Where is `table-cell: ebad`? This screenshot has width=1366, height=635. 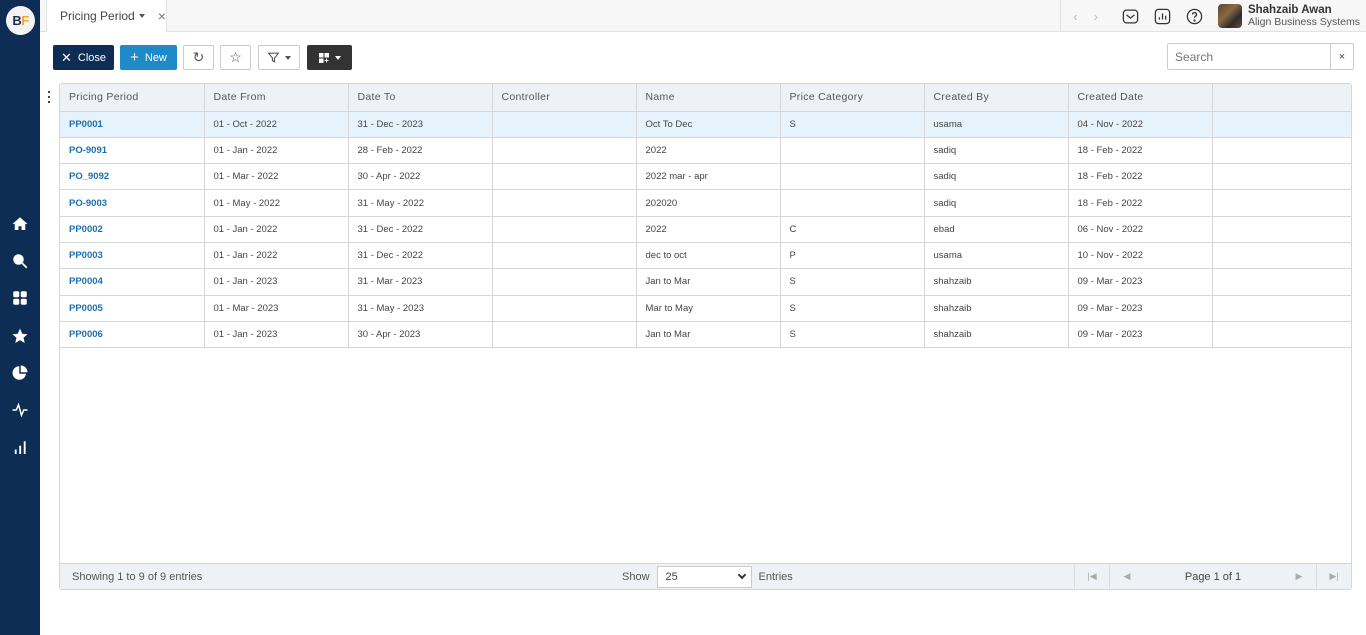 table-cell: ebad is located at coordinates (996, 229).